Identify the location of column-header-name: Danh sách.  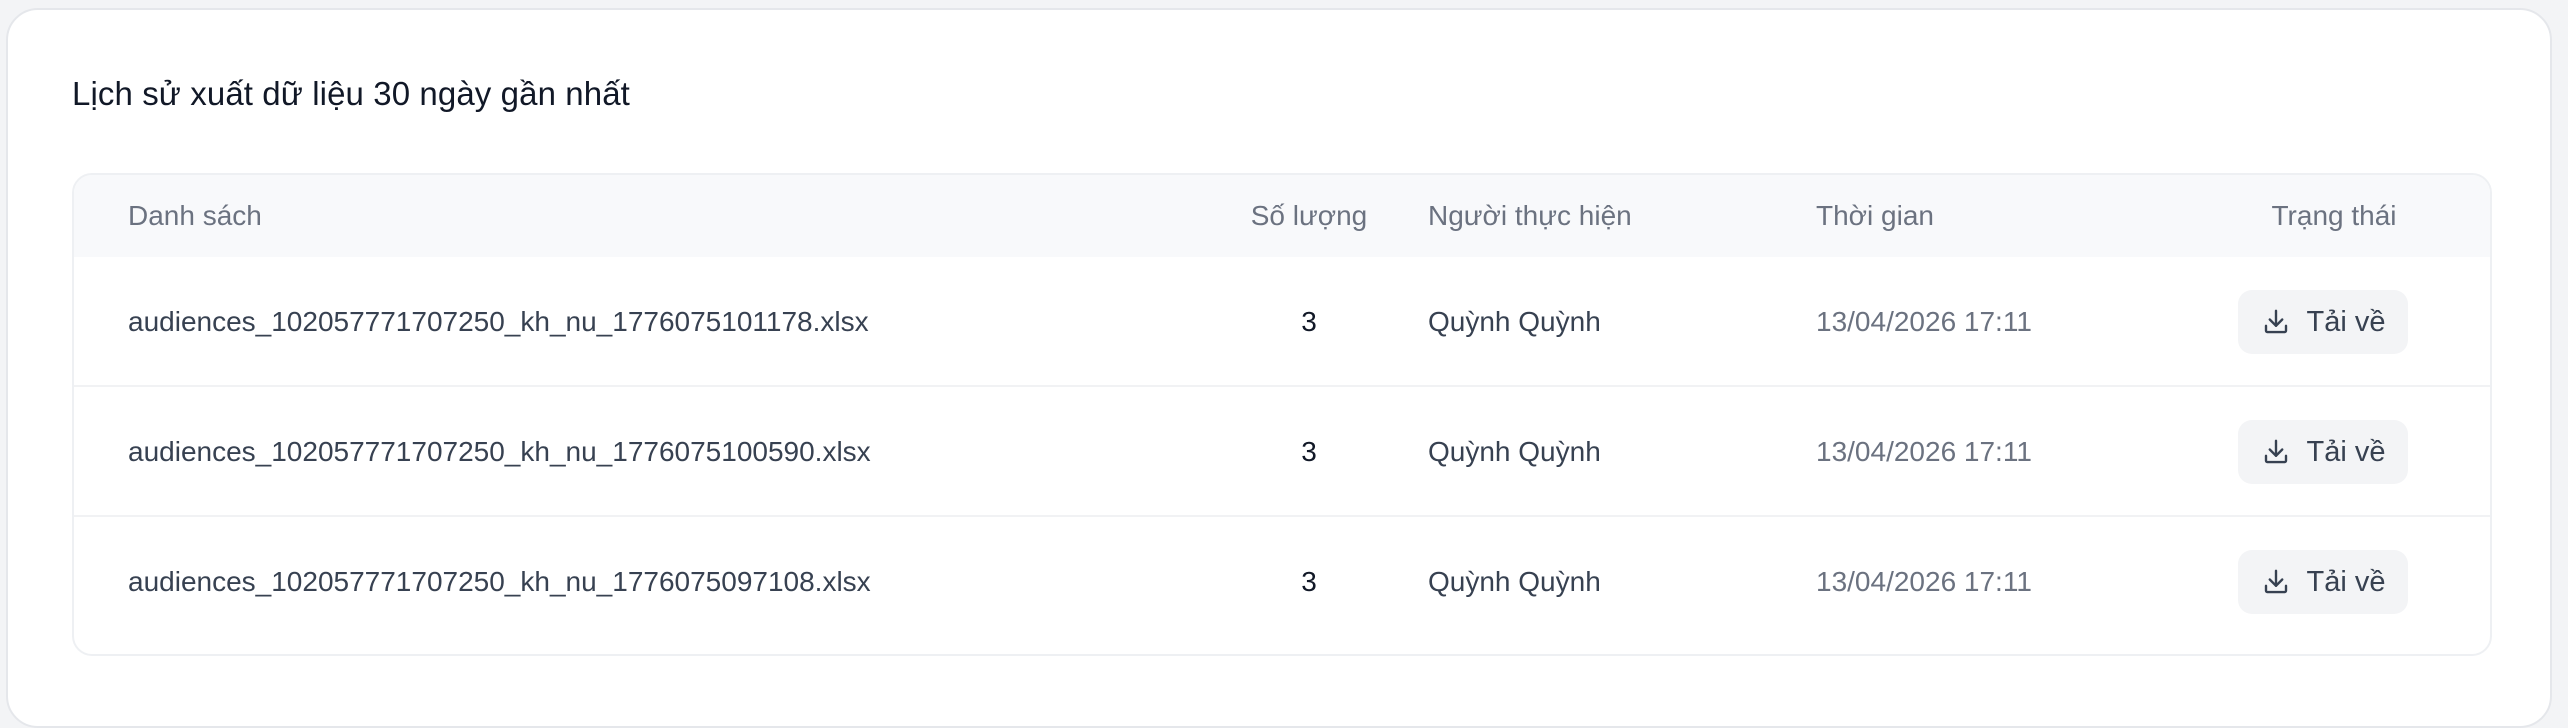
(195, 215).